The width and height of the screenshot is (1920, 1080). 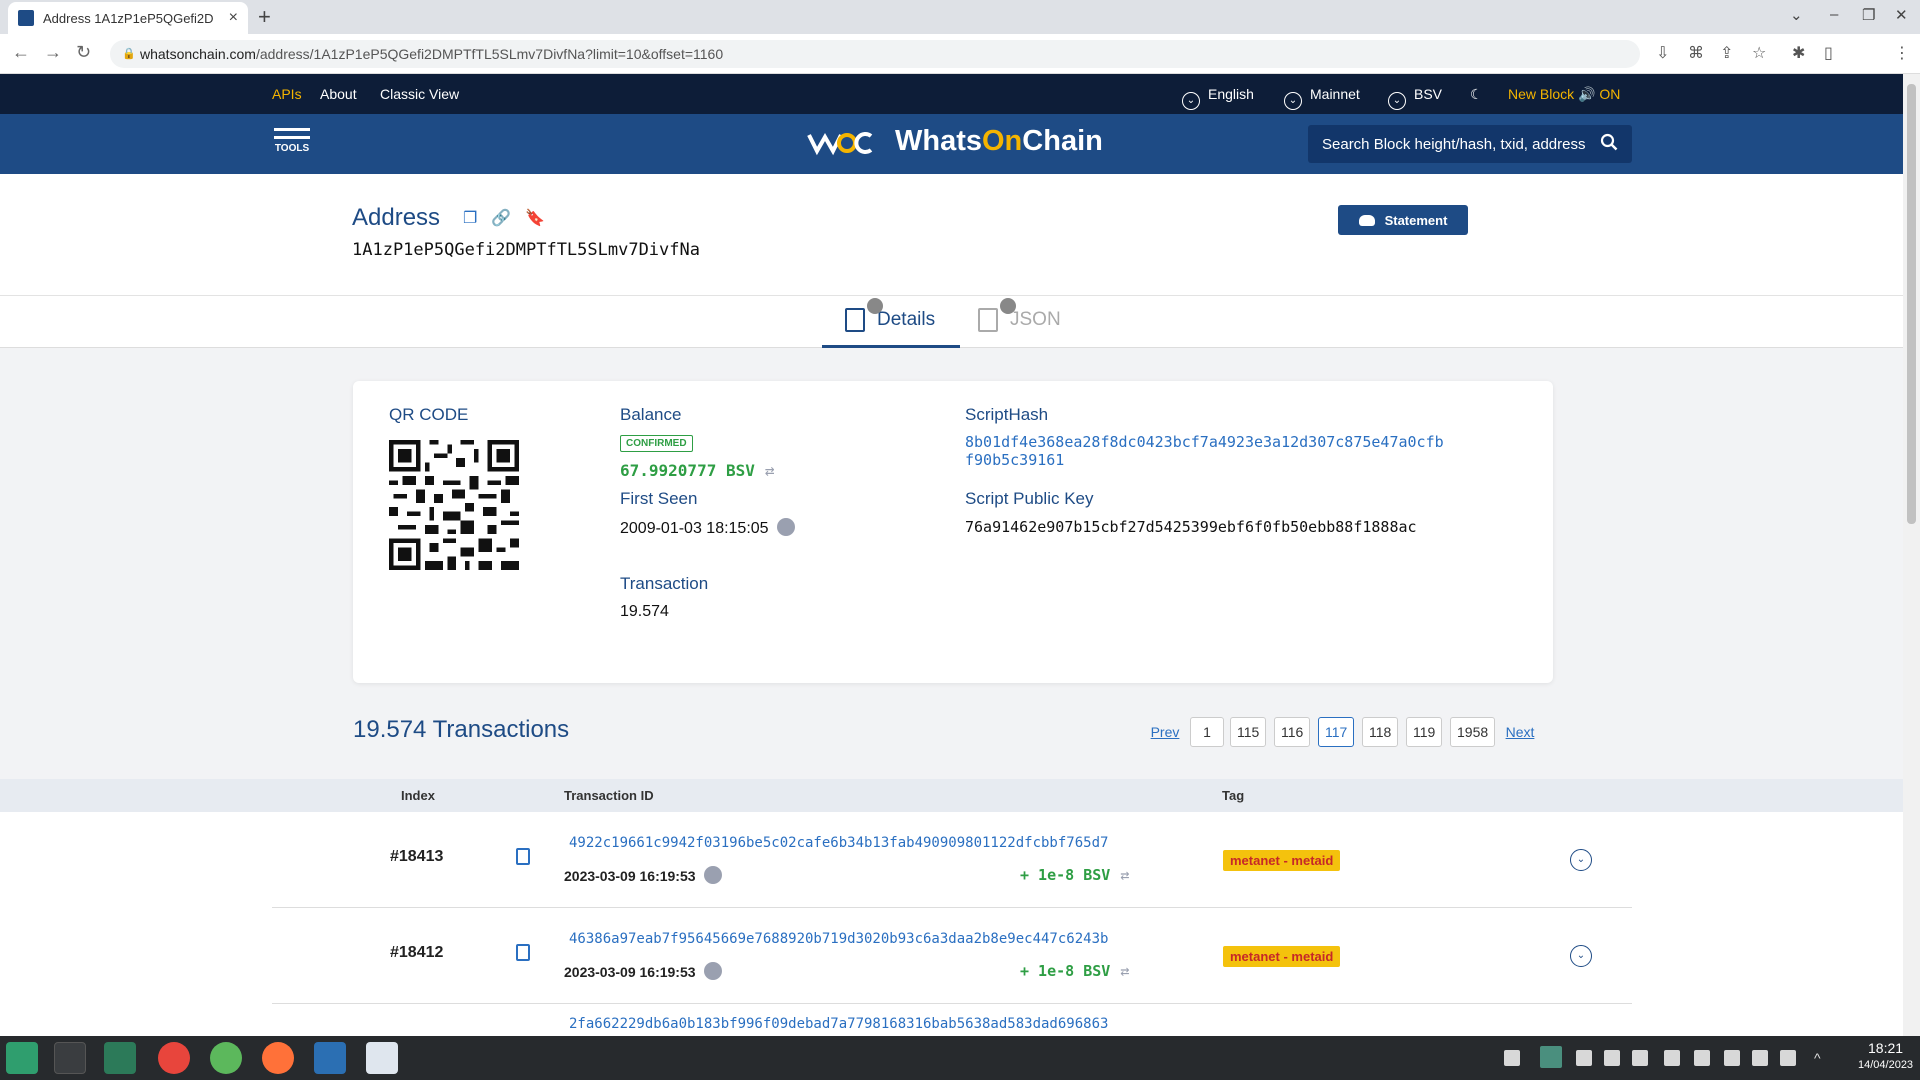 I want to click on prev-page-link: Prev, so click(x=1165, y=732).